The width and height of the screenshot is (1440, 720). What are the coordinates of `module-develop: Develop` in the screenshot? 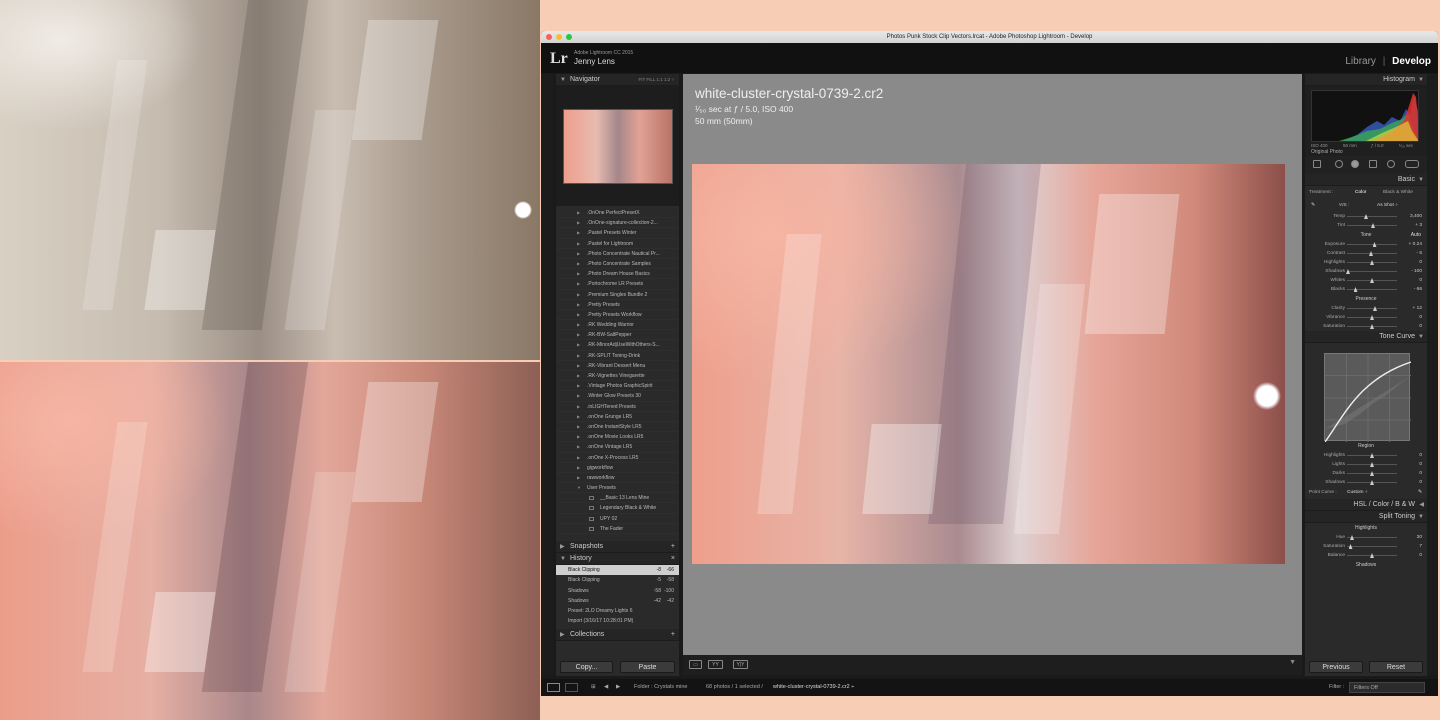 It's located at (1411, 61).